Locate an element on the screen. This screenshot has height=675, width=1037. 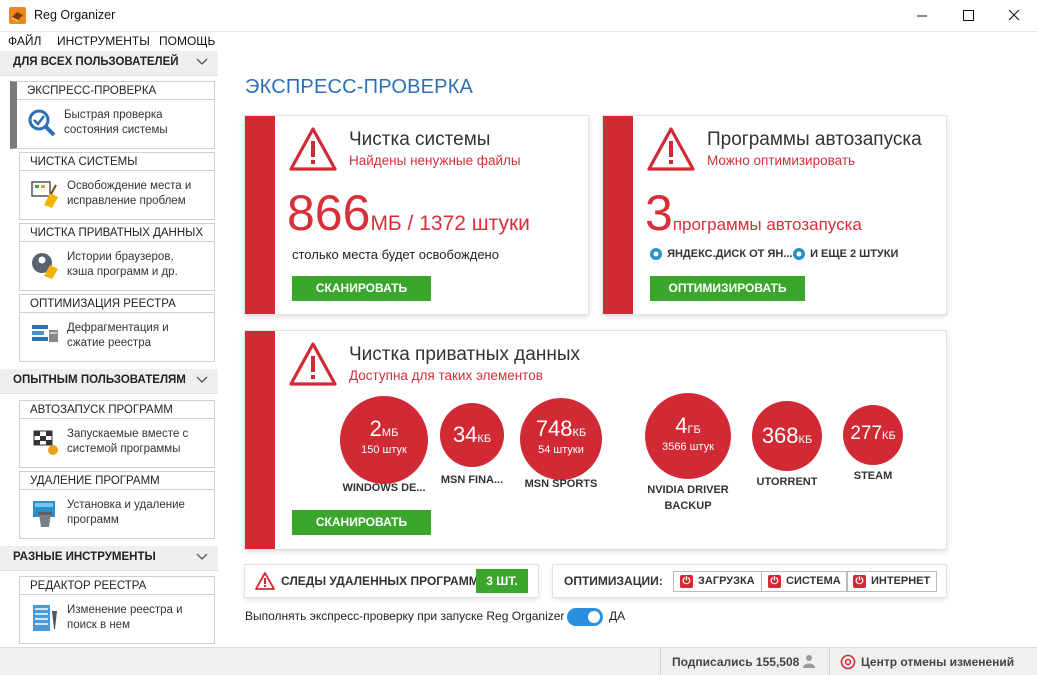
circle-unit: ГБ is located at coordinates (694, 430).